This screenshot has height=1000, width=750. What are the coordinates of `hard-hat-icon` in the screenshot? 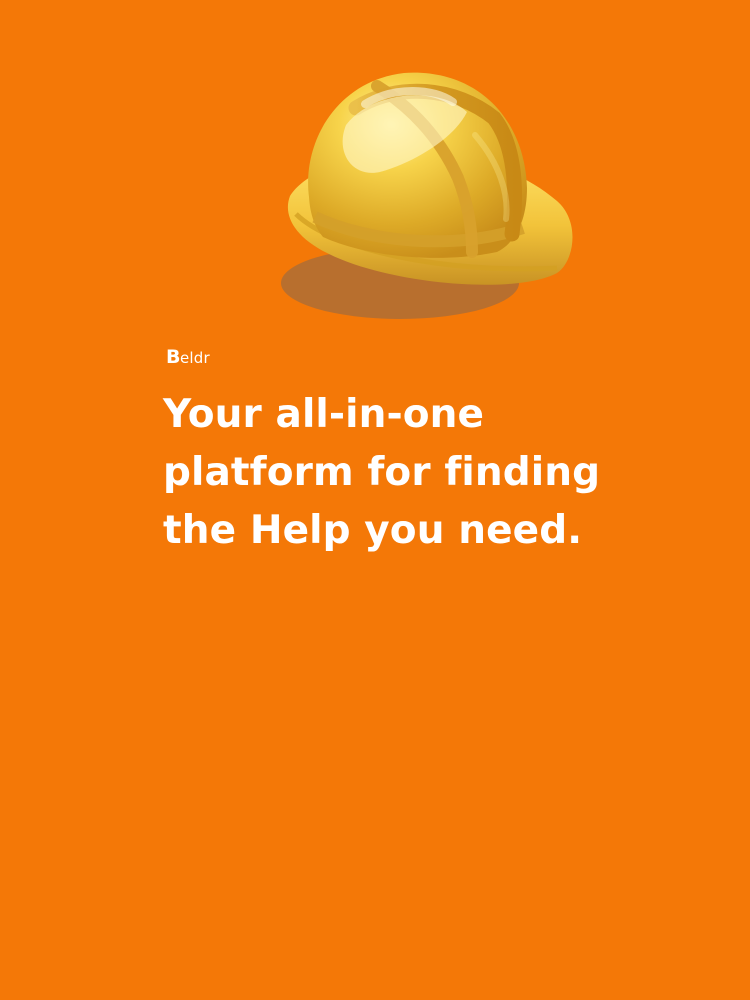 It's located at (430, 195).